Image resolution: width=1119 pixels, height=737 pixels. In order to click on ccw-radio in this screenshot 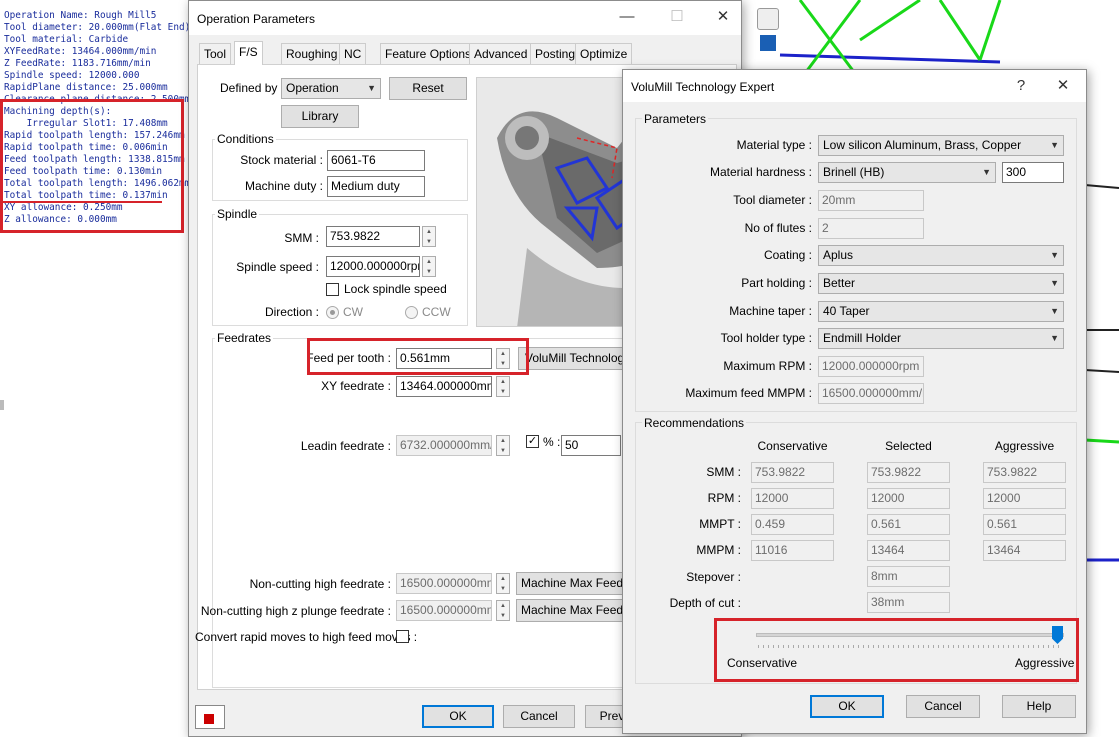, I will do `click(411, 312)`.